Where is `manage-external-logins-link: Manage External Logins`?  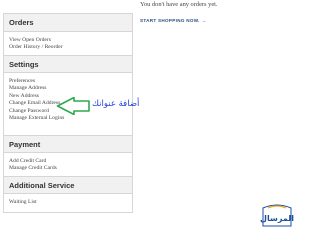
manage-external-logins-link: Manage External Logins is located at coordinates (68, 118).